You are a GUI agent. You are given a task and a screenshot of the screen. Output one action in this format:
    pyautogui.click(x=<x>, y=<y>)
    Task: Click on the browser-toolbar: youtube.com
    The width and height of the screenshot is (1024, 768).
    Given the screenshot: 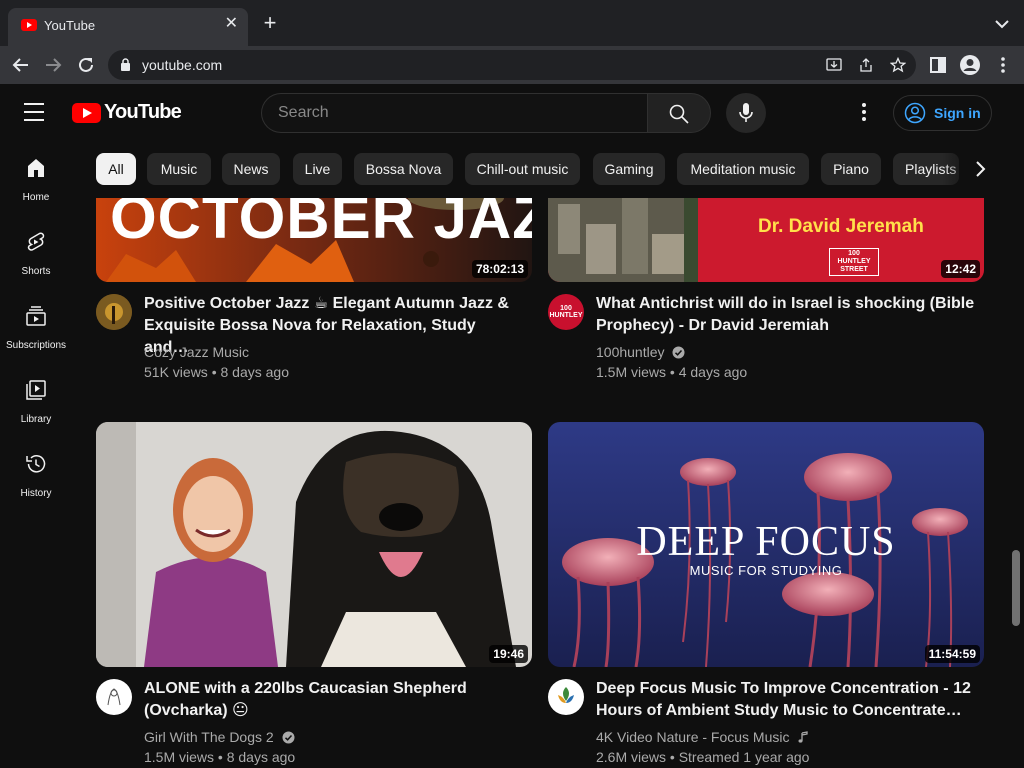 What is the action you would take?
    pyautogui.click(x=512, y=65)
    